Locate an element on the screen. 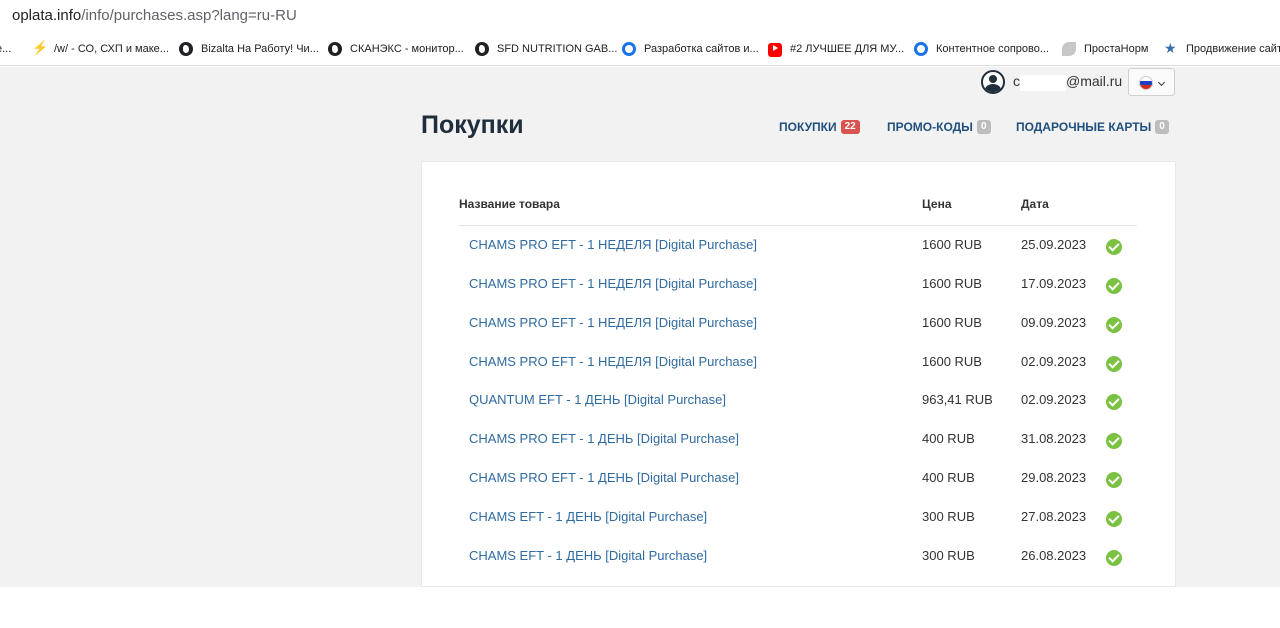  tab-gift-cards: ПОДАРОЧНЫЕ КАРТЫ 0 is located at coordinates (1092, 127).